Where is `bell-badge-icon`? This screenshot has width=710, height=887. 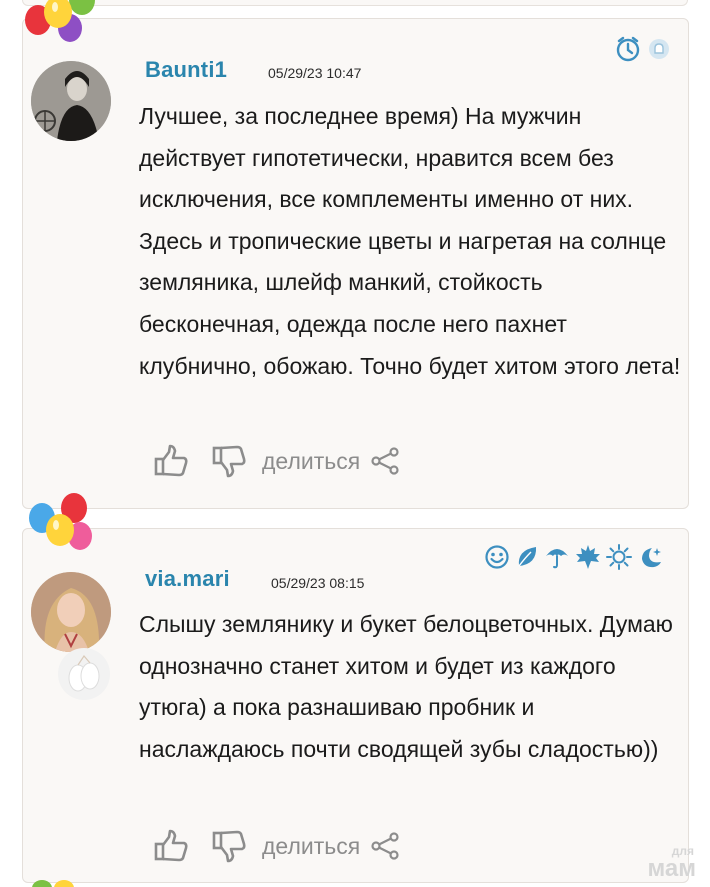 bell-badge-icon is located at coordinates (659, 49).